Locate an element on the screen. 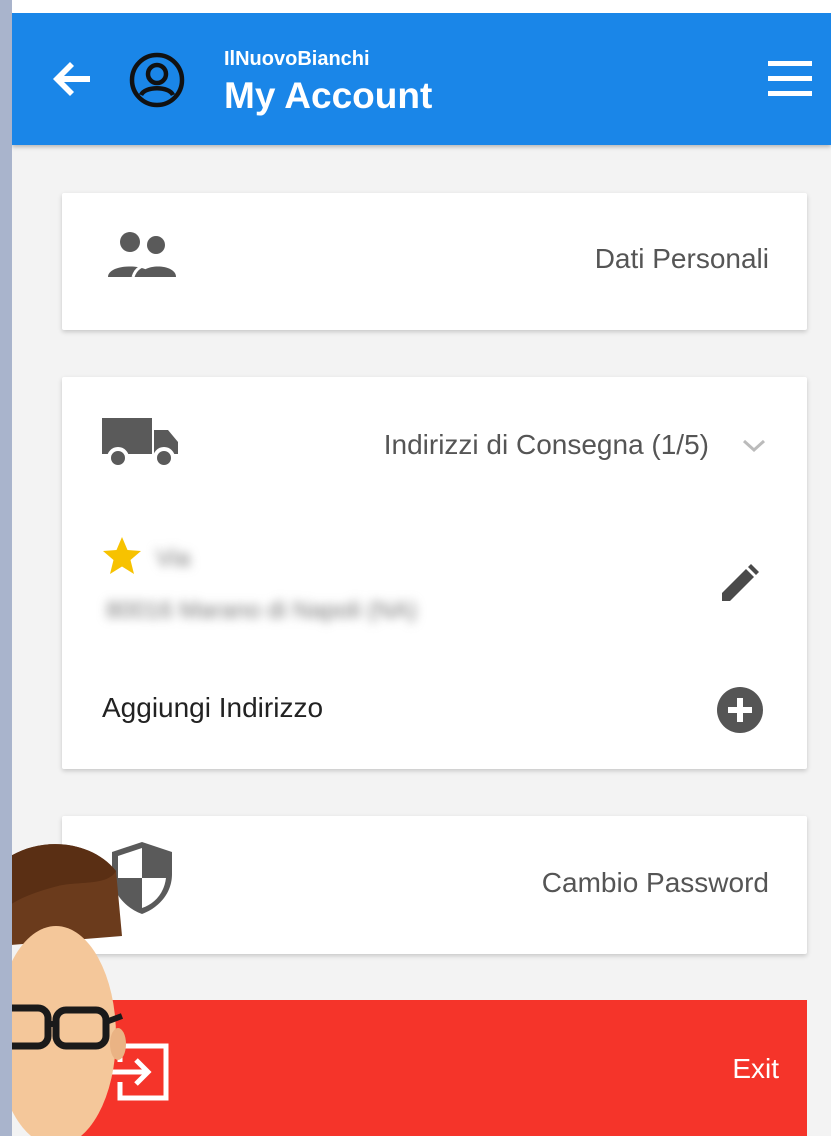  hamburger-menu-icon is located at coordinates (790, 78).